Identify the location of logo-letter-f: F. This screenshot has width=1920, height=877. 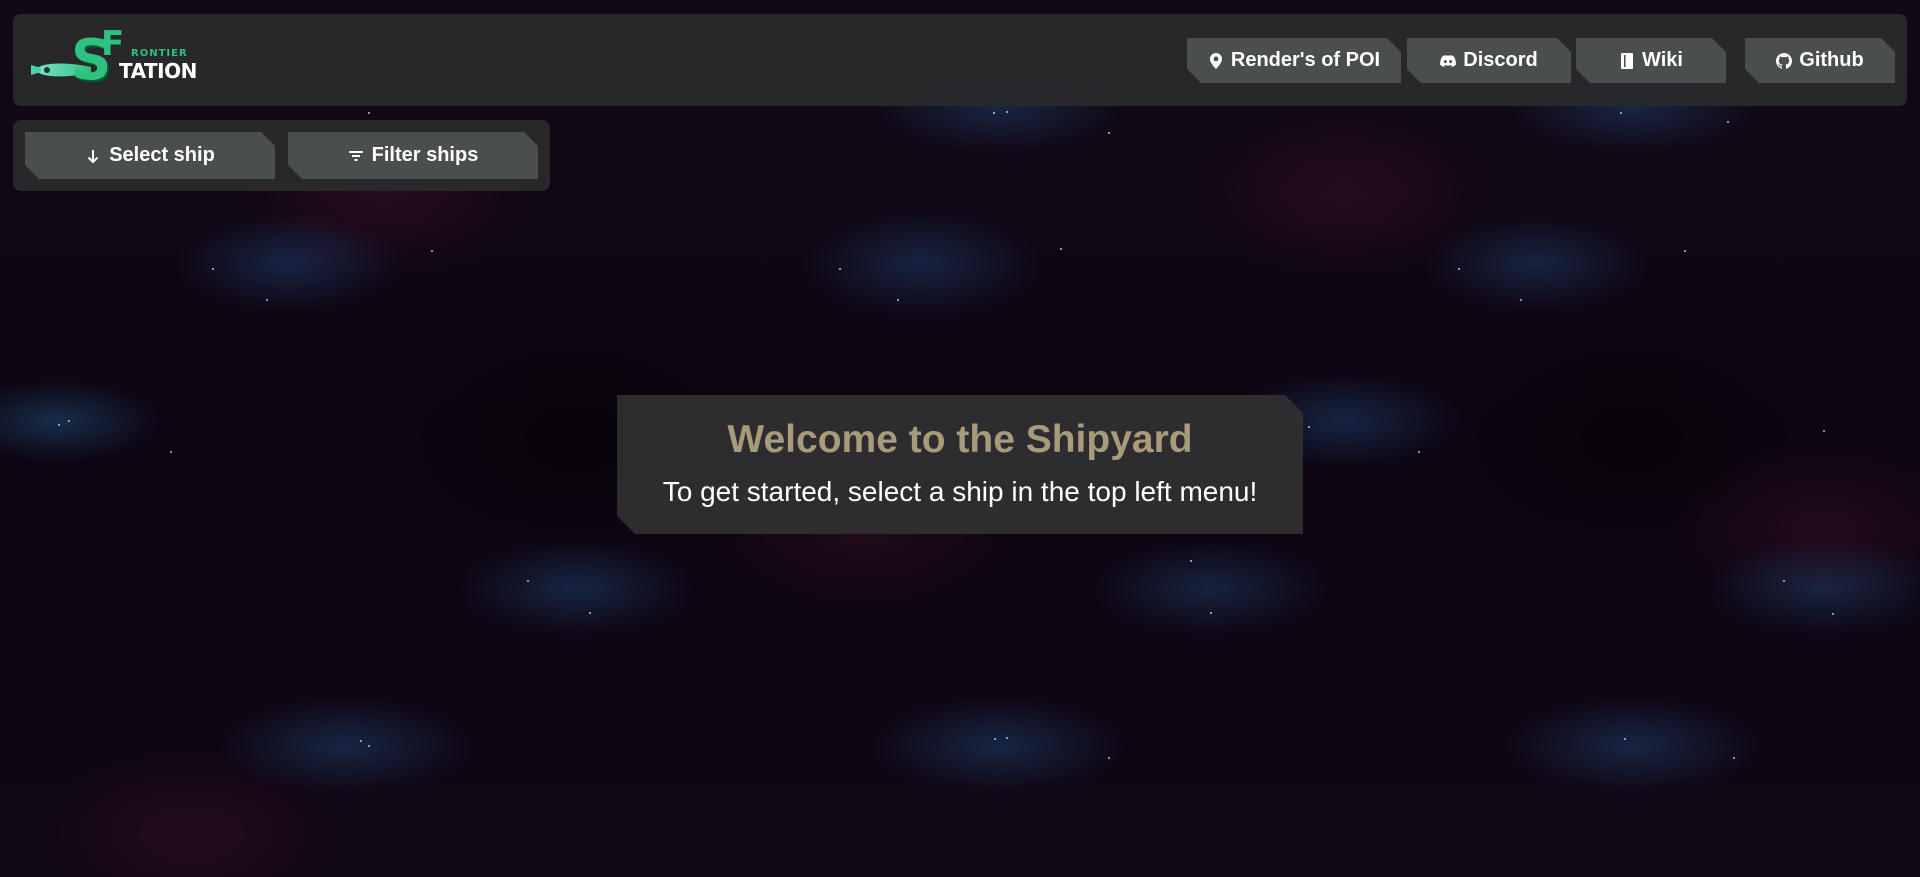
(113, 44).